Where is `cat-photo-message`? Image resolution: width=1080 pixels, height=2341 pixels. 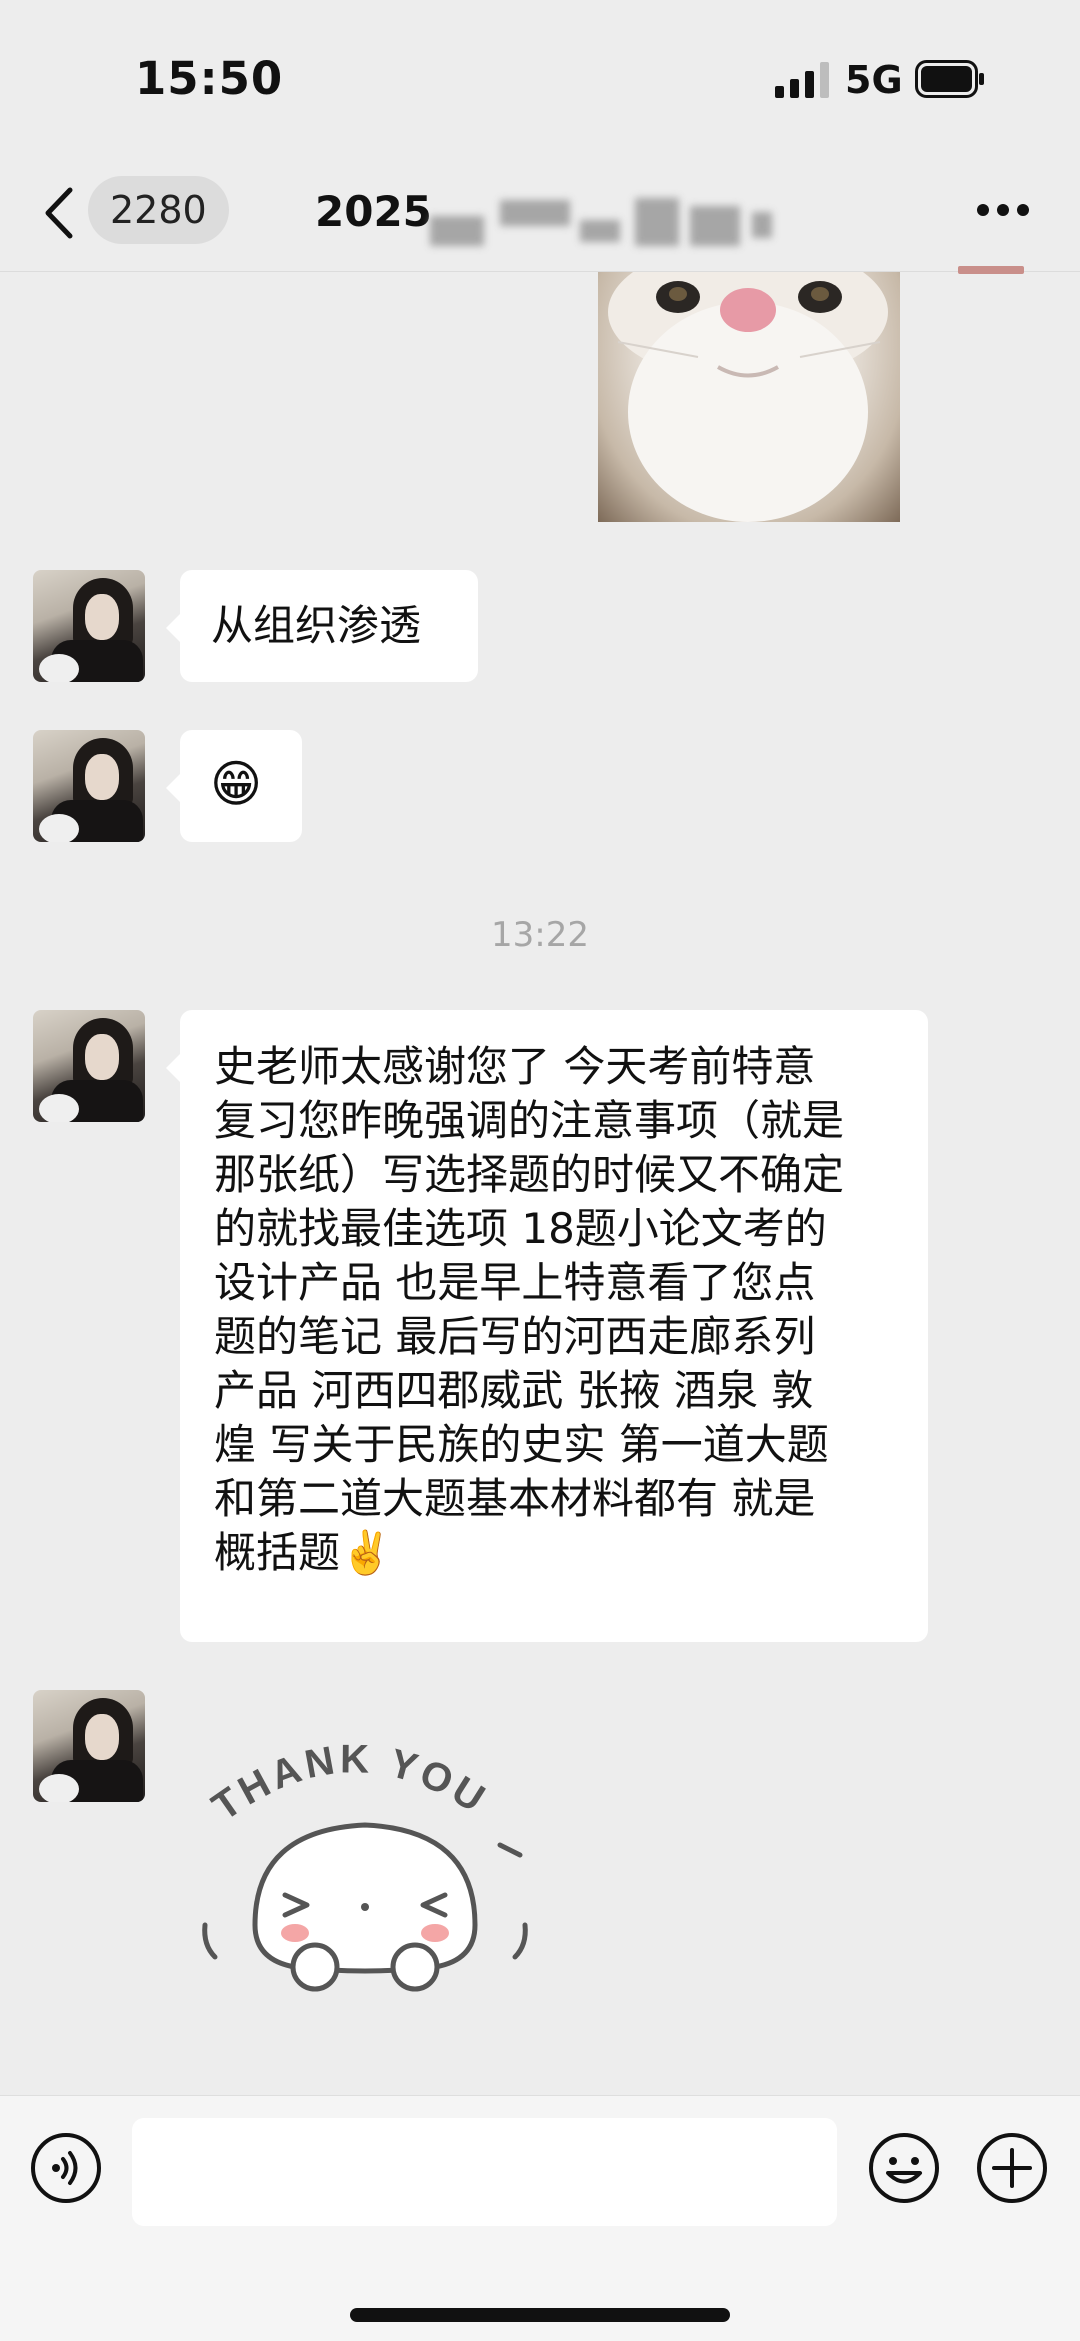 cat-photo-message is located at coordinates (749, 397).